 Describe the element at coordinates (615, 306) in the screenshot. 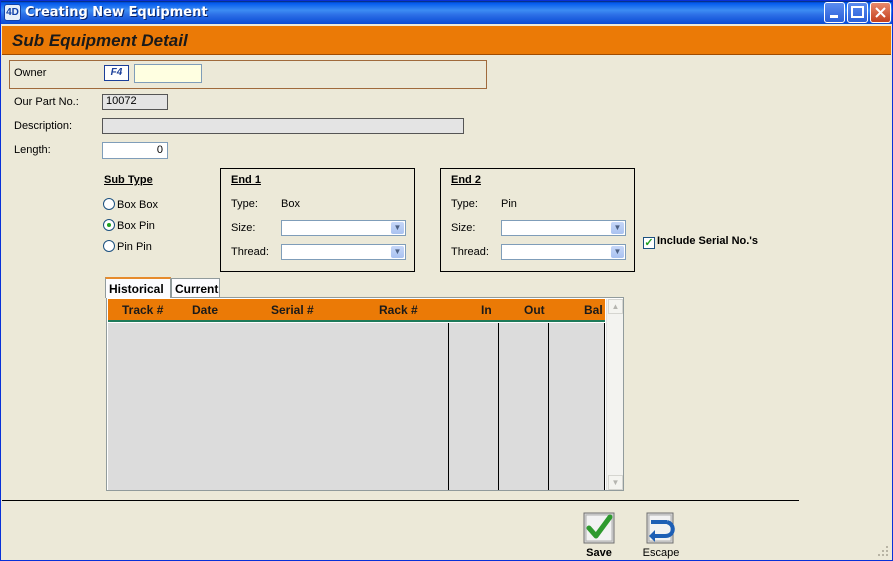

I see `scroll-up-icon: ▲` at that location.